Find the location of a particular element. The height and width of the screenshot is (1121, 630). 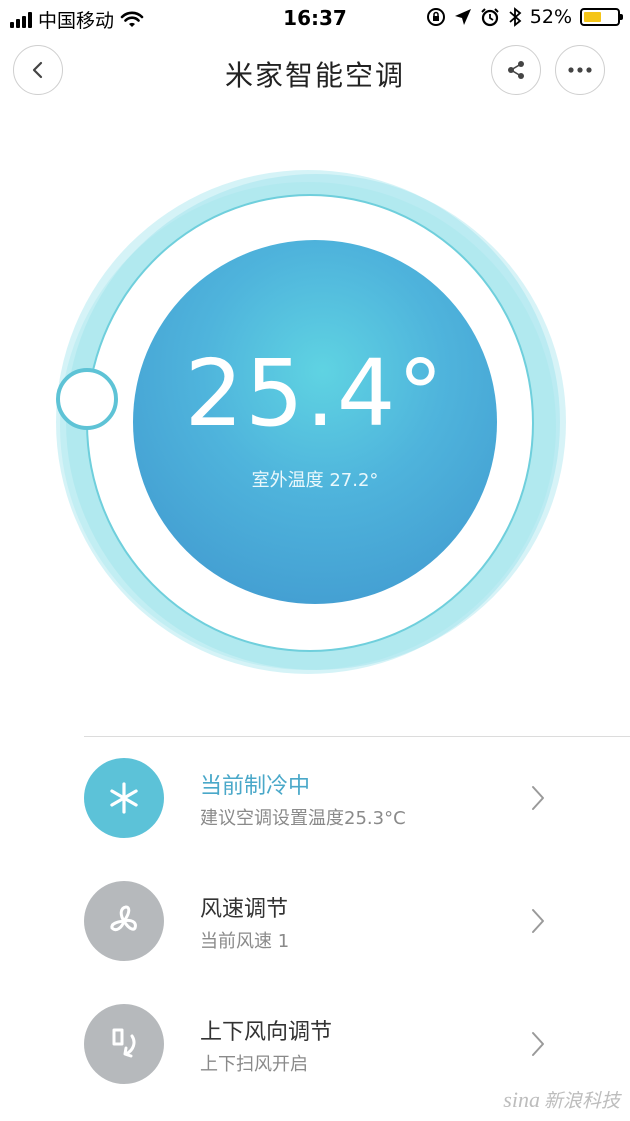

watermark-logo: sina is located at coordinates (521, 1099).